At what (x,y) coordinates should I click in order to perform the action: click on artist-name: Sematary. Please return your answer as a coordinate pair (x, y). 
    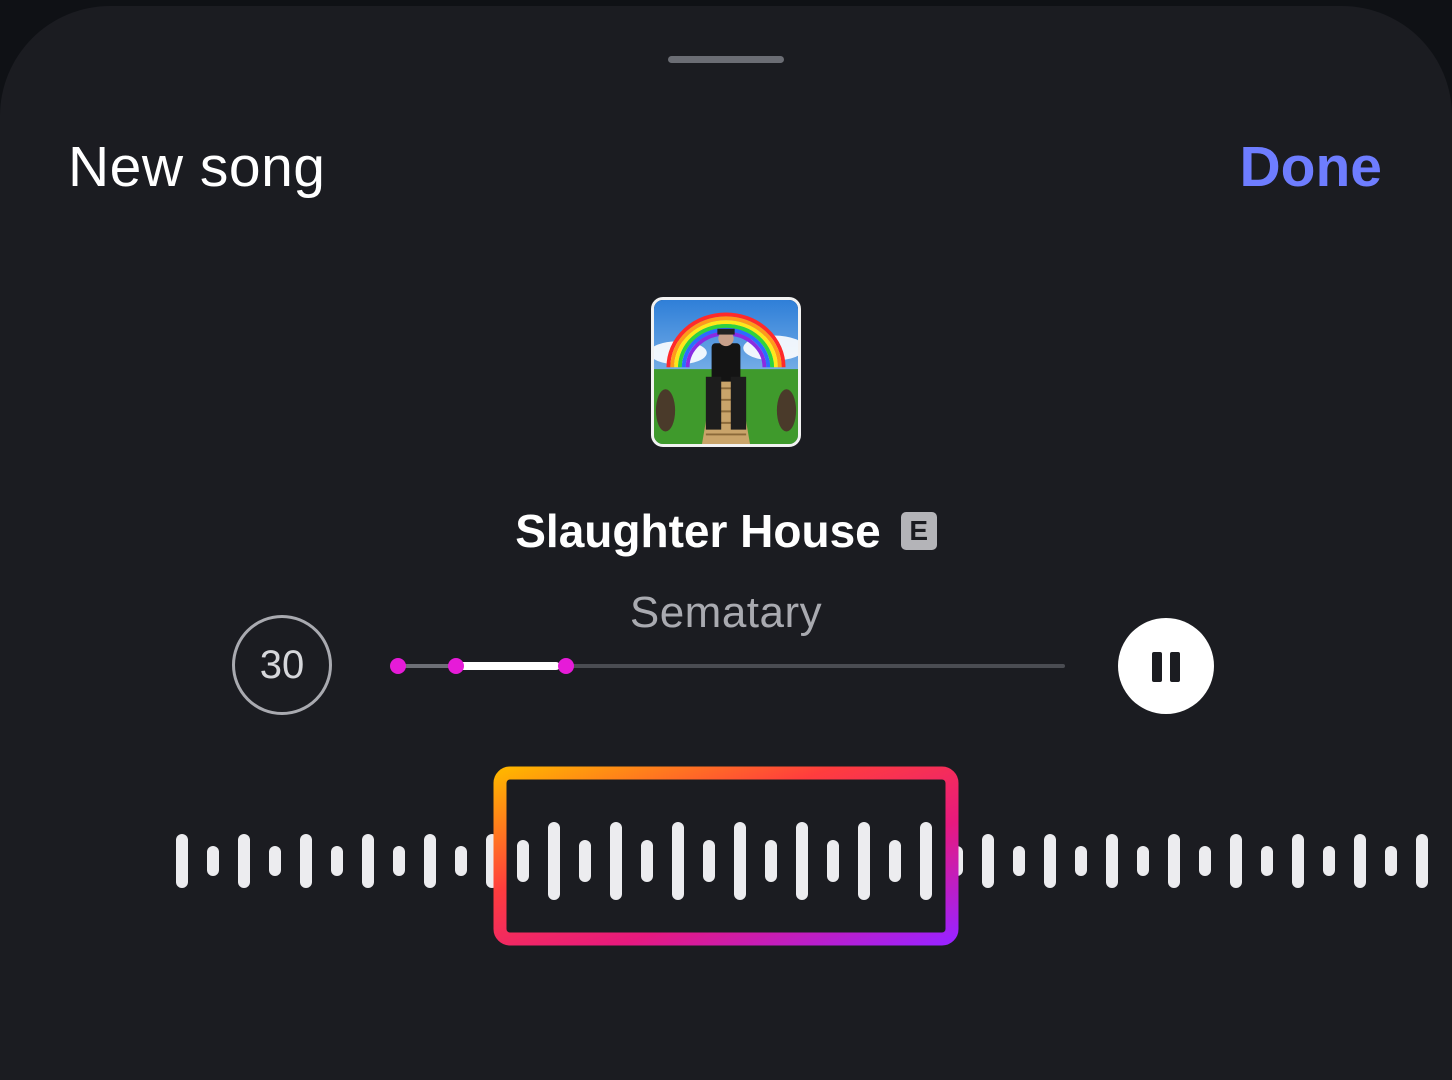
    Looking at the image, I should click on (726, 612).